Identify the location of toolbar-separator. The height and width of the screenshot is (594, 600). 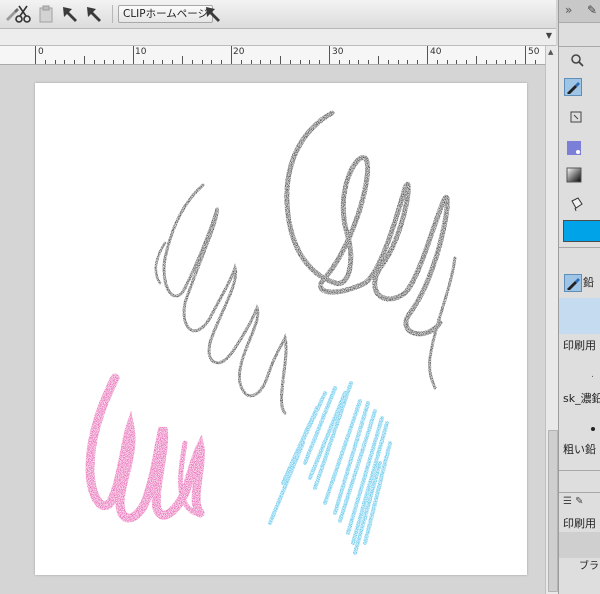
(112, 14).